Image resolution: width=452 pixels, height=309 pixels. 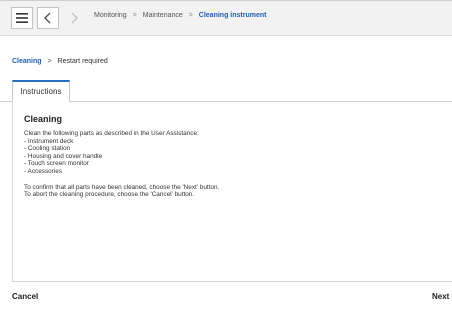 What do you see at coordinates (41, 91) in the screenshot?
I see `tab-instructions: Instructions` at bounding box center [41, 91].